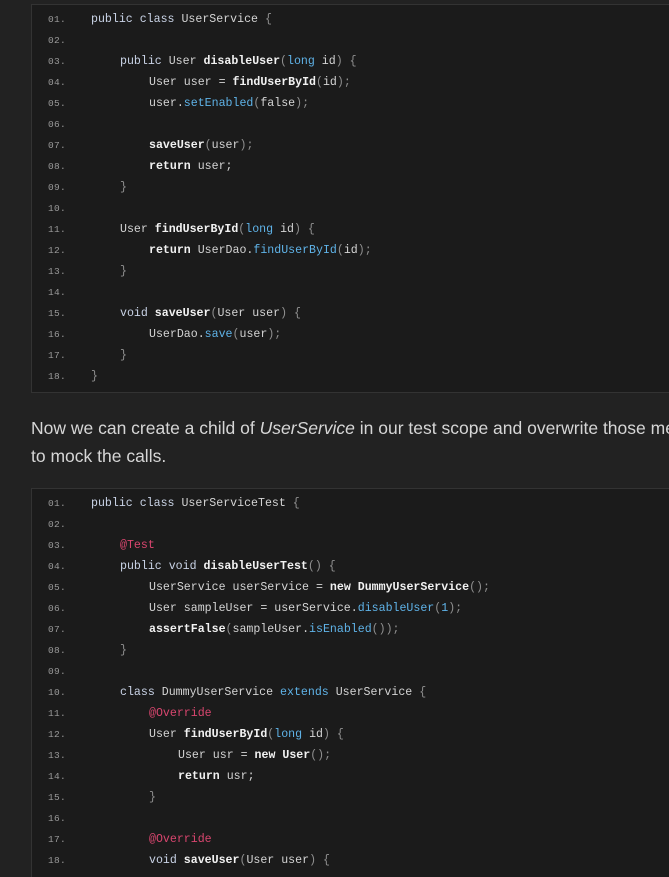 Image resolution: width=669 pixels, height=877 pixels. I want to click on line-code: return usr;, so click(173, 776).